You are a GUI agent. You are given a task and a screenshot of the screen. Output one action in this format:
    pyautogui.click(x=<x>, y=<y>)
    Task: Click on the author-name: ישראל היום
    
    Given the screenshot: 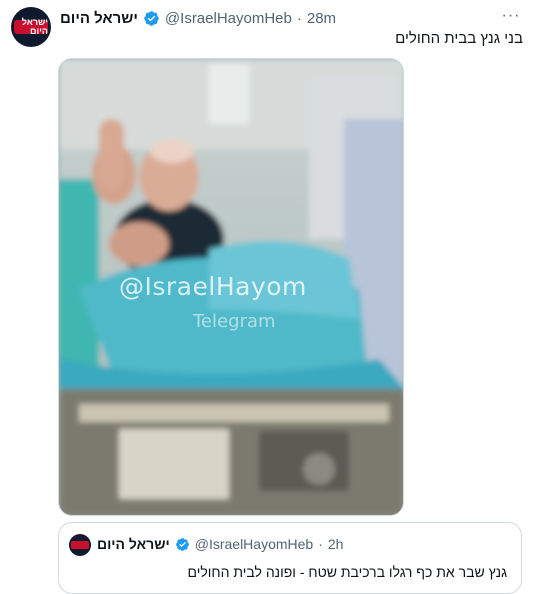 What is the action you would take?
    pyautogui.click(x=99, y=18)
    